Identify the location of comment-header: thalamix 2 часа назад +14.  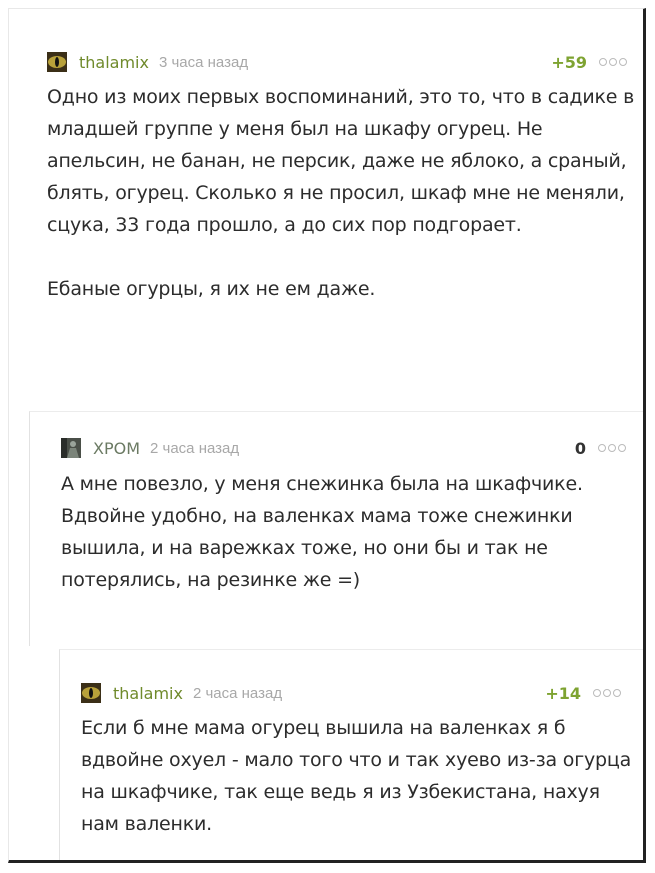
(351, 693).